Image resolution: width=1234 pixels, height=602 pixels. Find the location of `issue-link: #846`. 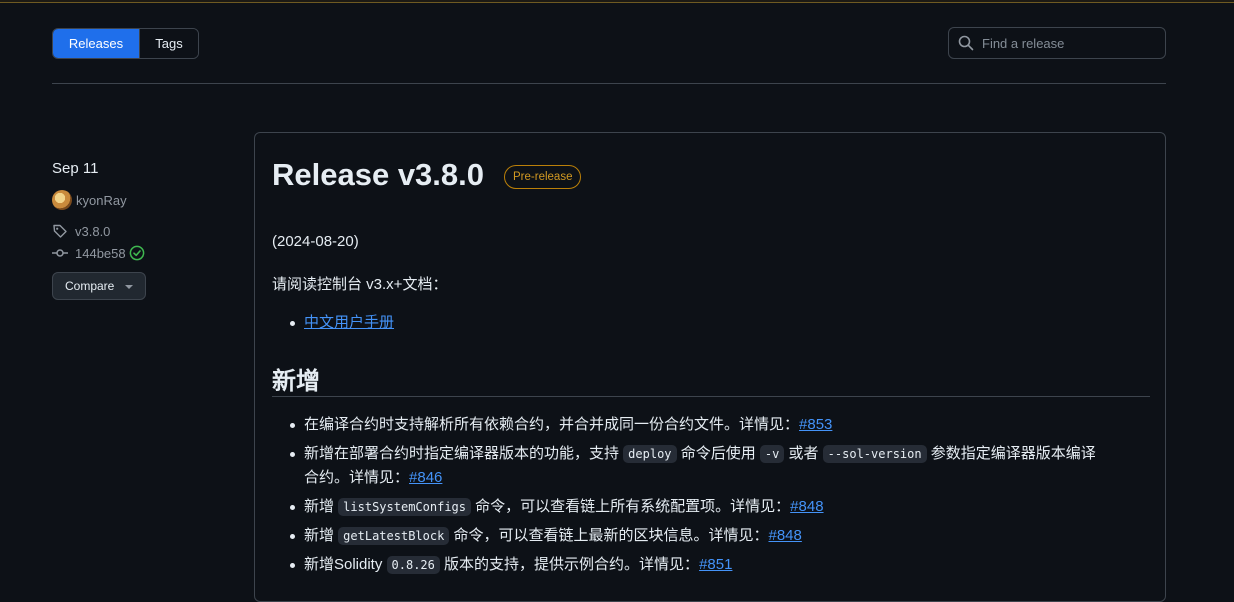

issue-link: #846 is located at coordinates (425, 477).